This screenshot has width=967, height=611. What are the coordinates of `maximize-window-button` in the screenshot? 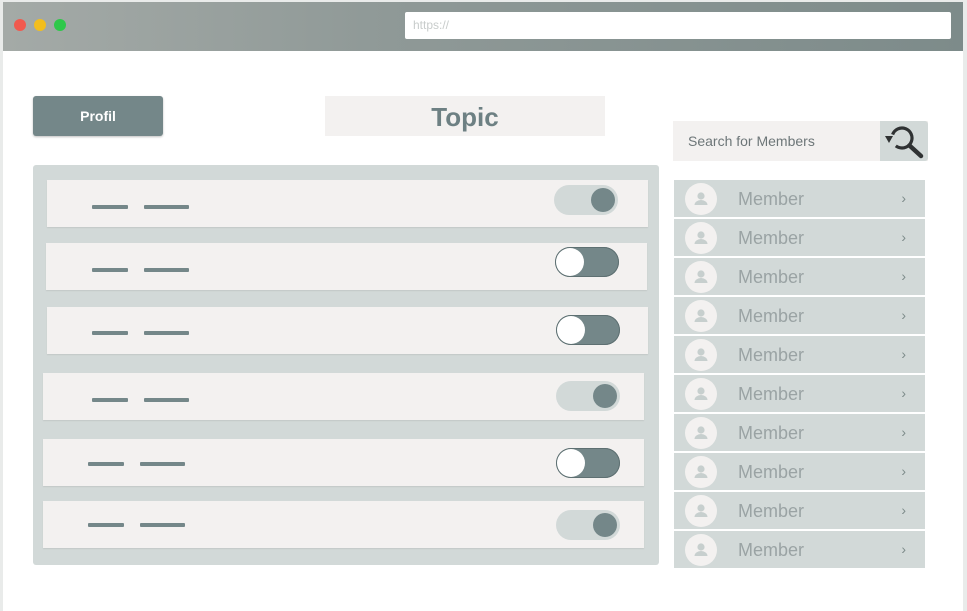 It's located at (60, 25).